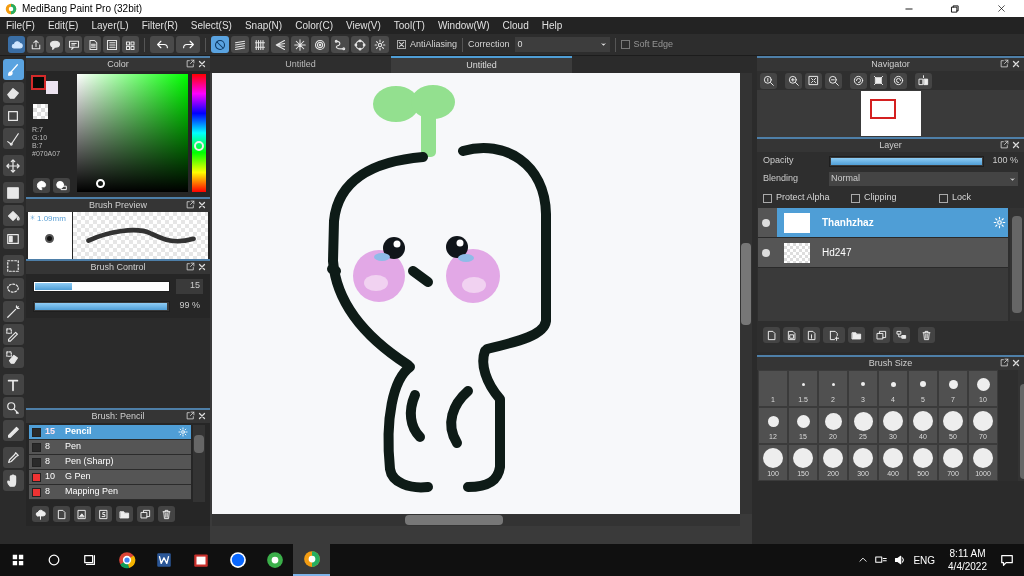 The width and height of the screenshot is (1024, 576). What do you see at coordinates (263, 25) in the screenshot?
I see `menu-item: Snap(N)` at bounding box center [263, 25].